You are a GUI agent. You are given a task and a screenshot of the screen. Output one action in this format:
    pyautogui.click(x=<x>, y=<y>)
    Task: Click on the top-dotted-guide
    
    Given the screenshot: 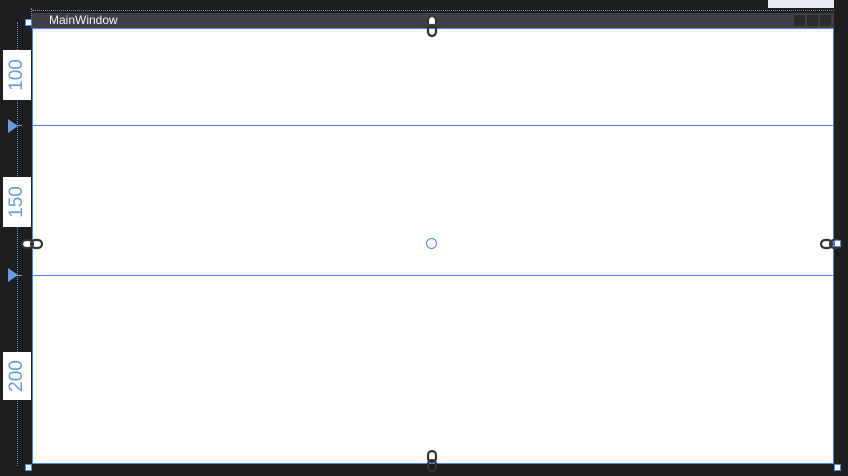 What is the action you would take?
    pyautogui.click(x=433, y=10)
    